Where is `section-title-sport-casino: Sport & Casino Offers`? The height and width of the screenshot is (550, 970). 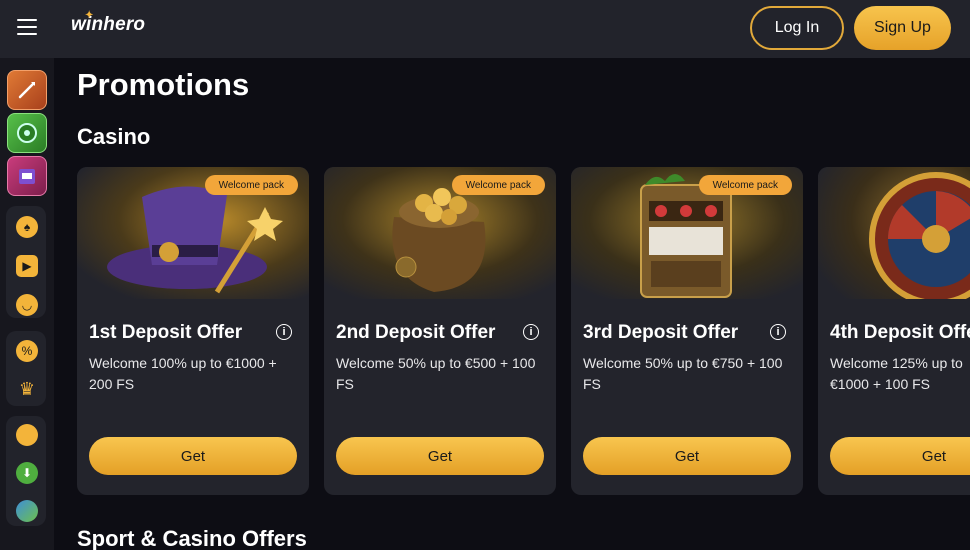
section-title-sport-casino: Sport & Casino Offers is located at coordinates (192, 538).